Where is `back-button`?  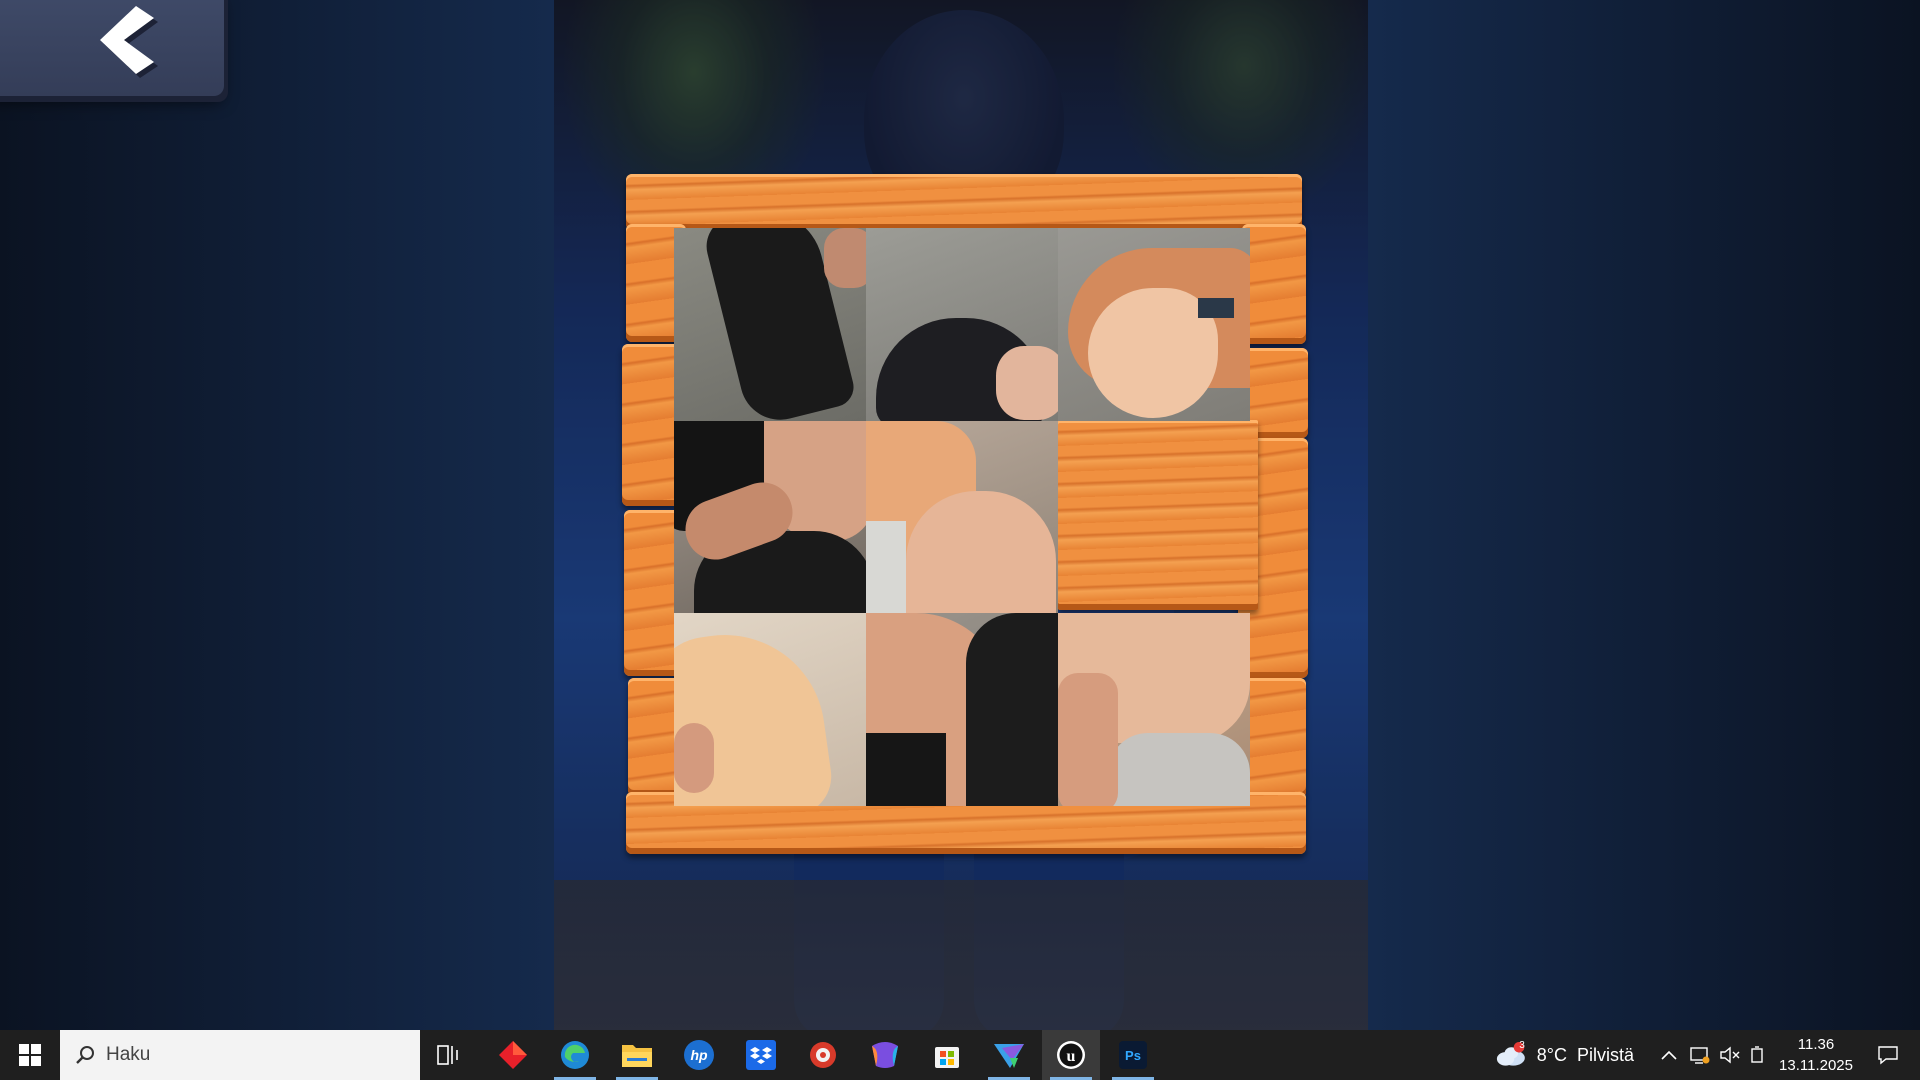 back-button is located at coordinates (112, 48).